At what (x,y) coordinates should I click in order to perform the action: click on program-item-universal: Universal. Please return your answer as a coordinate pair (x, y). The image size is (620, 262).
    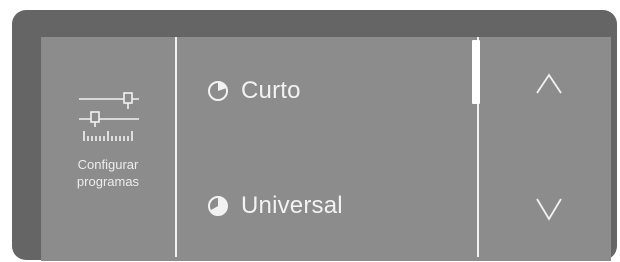
    Looking at the image, I should click on (275, 206).